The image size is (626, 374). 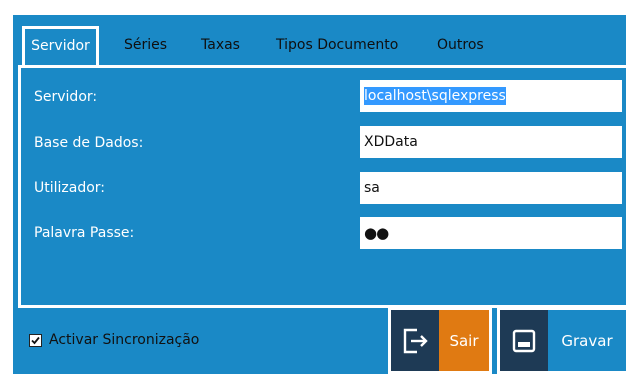 I want to click on gravar-label: Gravar, so click(x=587, y=340).